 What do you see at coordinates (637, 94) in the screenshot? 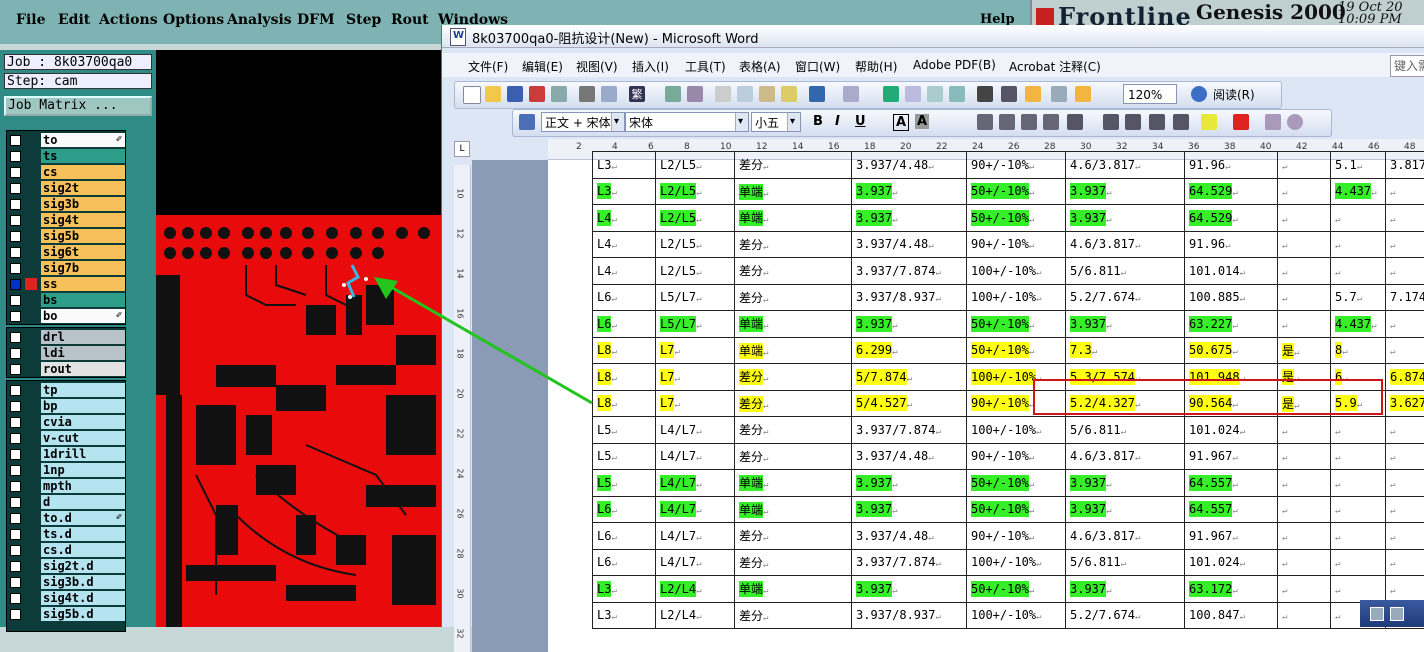
I see `traditional-chinese-icon: 繁` at bounding box center [637, 94].